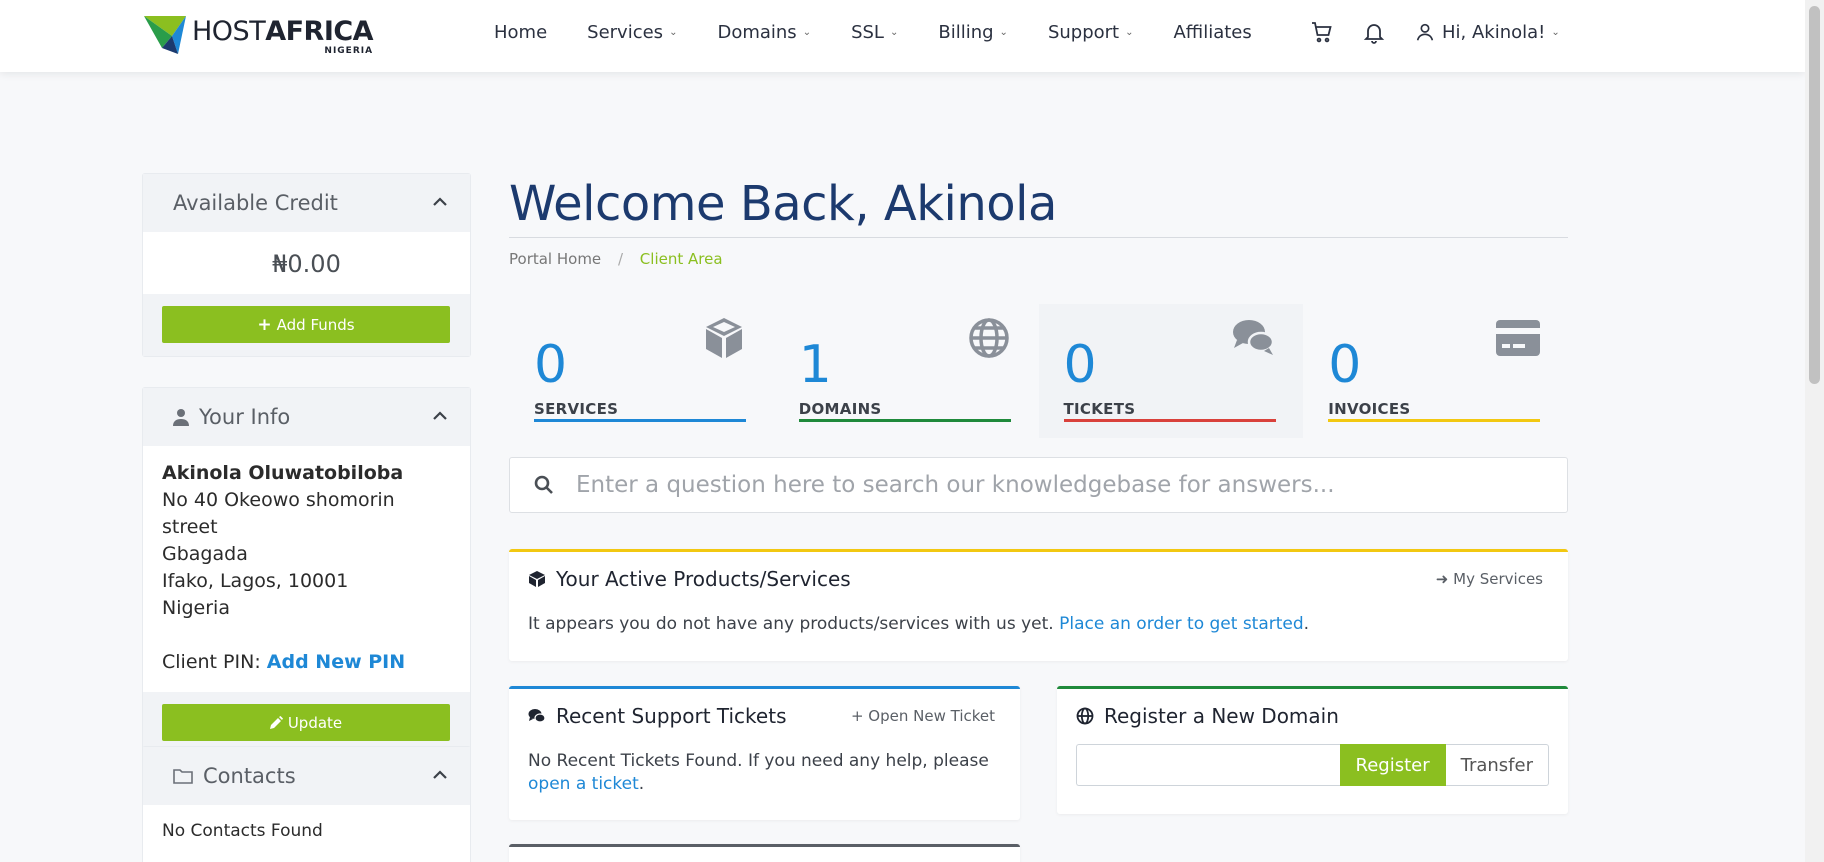 The width and height of the screenshot is (1824, 862). I want to click on pencil-icon, so click(276, 722).